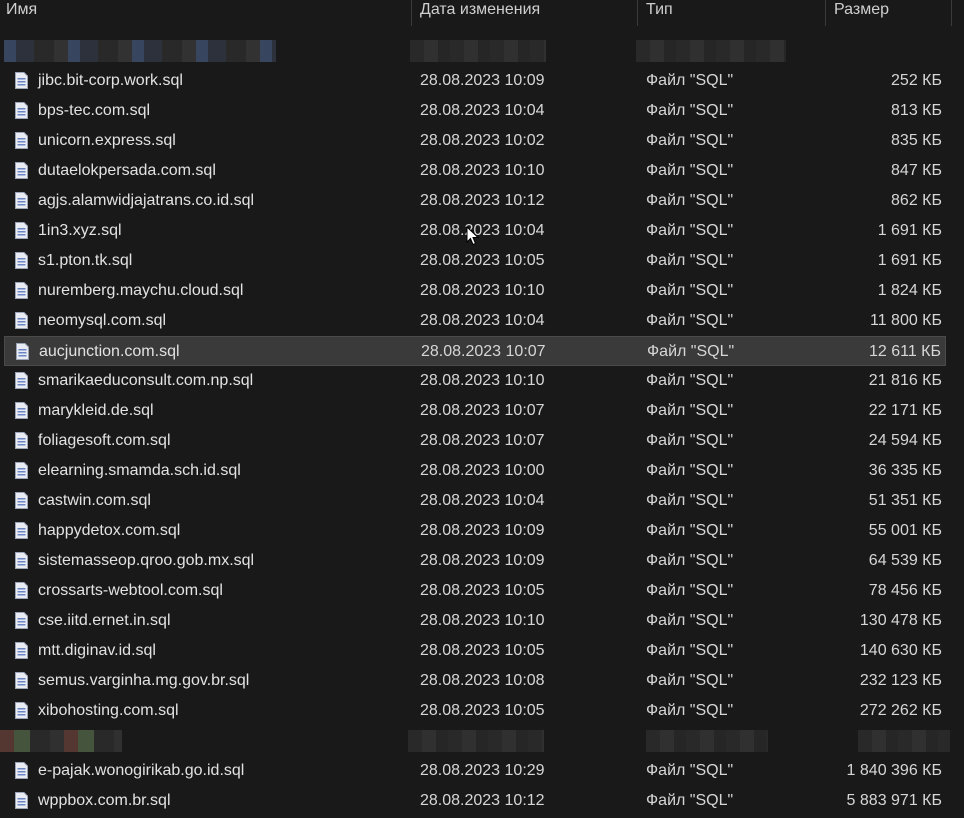 The width and height of the screenshot is (964, 818). What do you see at coordinates (108, 710) in the screenshot?
I see `file-name: xibohosting.com.sql` at bounding box center [108, 710].